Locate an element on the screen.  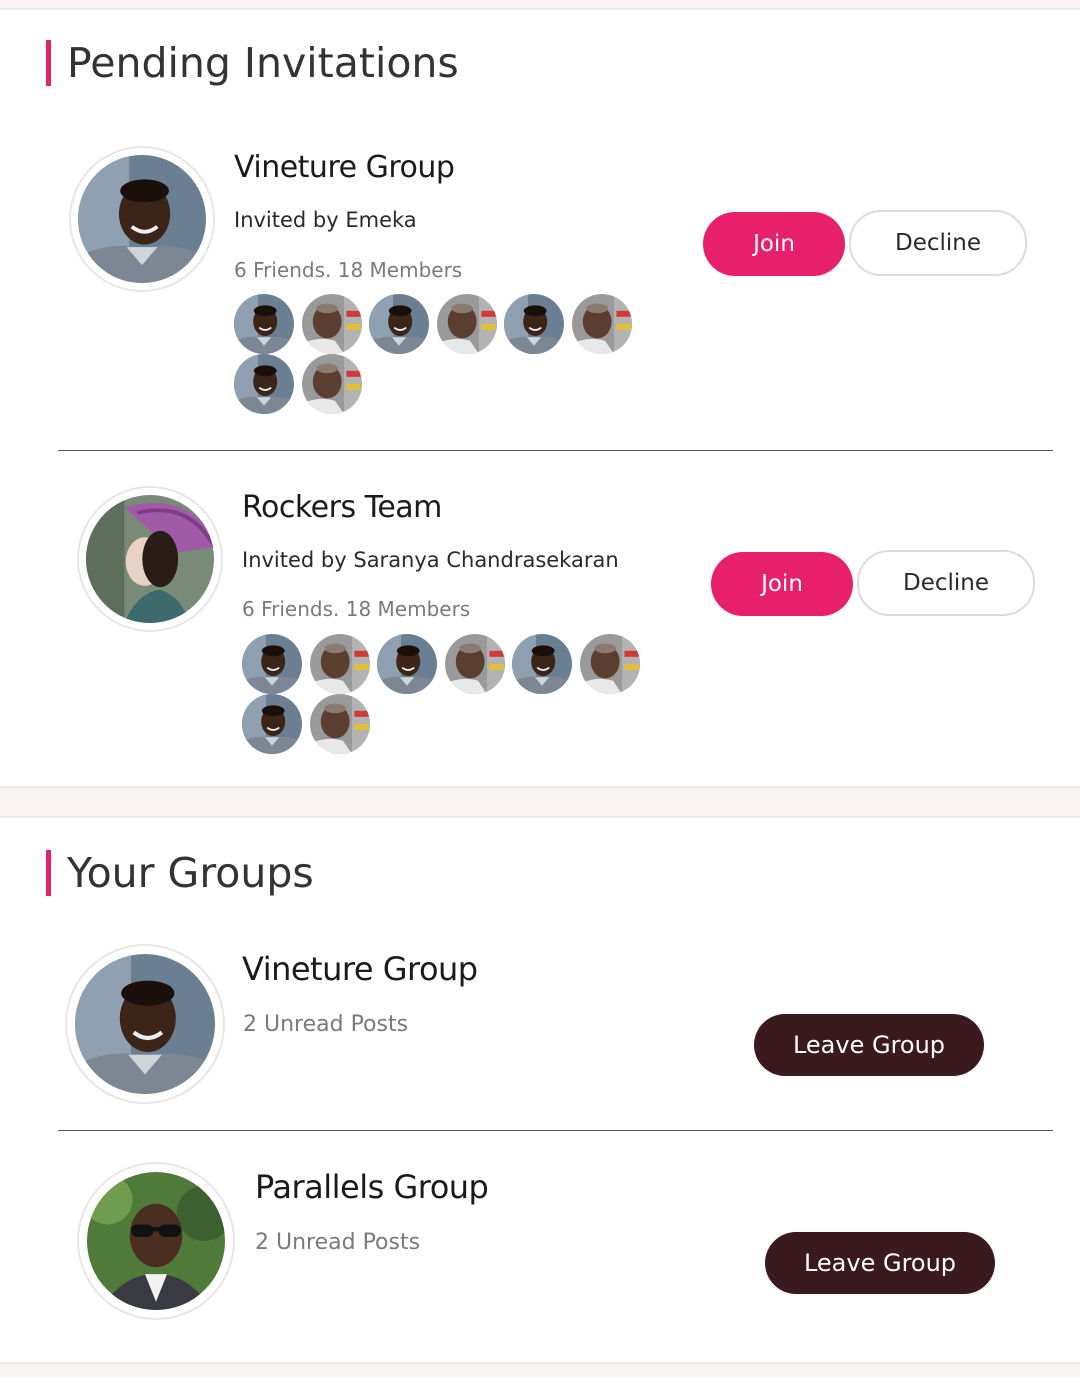
group-name: Parallels Group is located at coordinates (372, 1187).